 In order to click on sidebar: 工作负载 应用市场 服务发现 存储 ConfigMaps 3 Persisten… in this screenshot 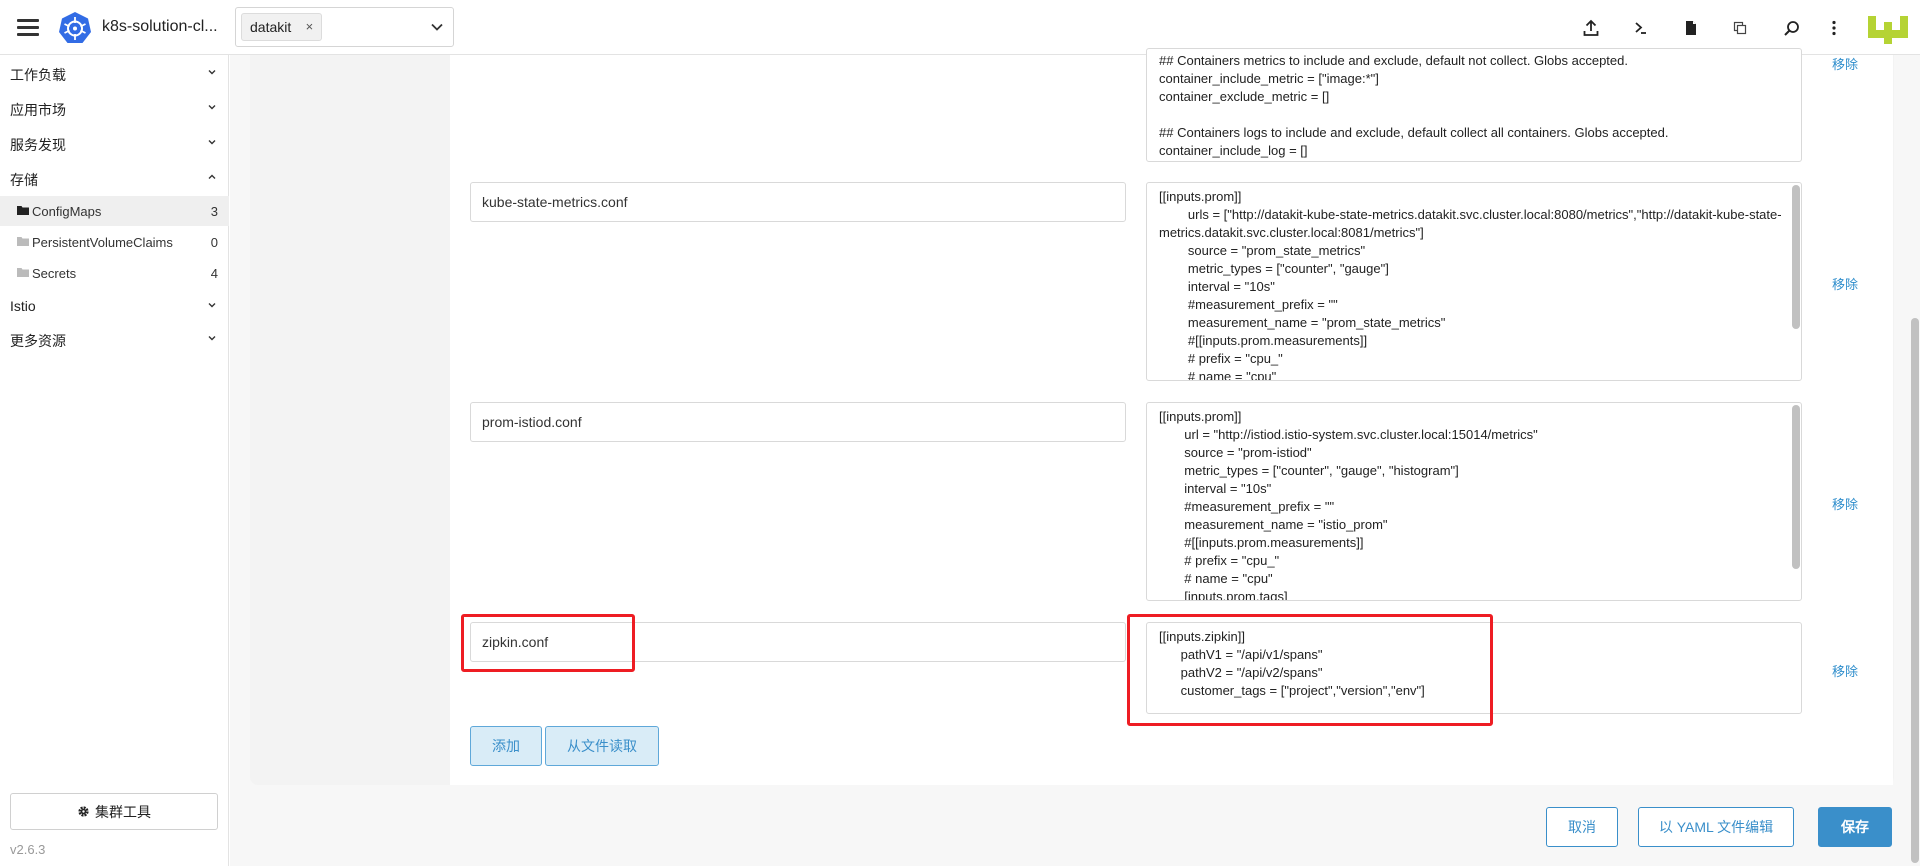, I will do `click(114, 460)`.